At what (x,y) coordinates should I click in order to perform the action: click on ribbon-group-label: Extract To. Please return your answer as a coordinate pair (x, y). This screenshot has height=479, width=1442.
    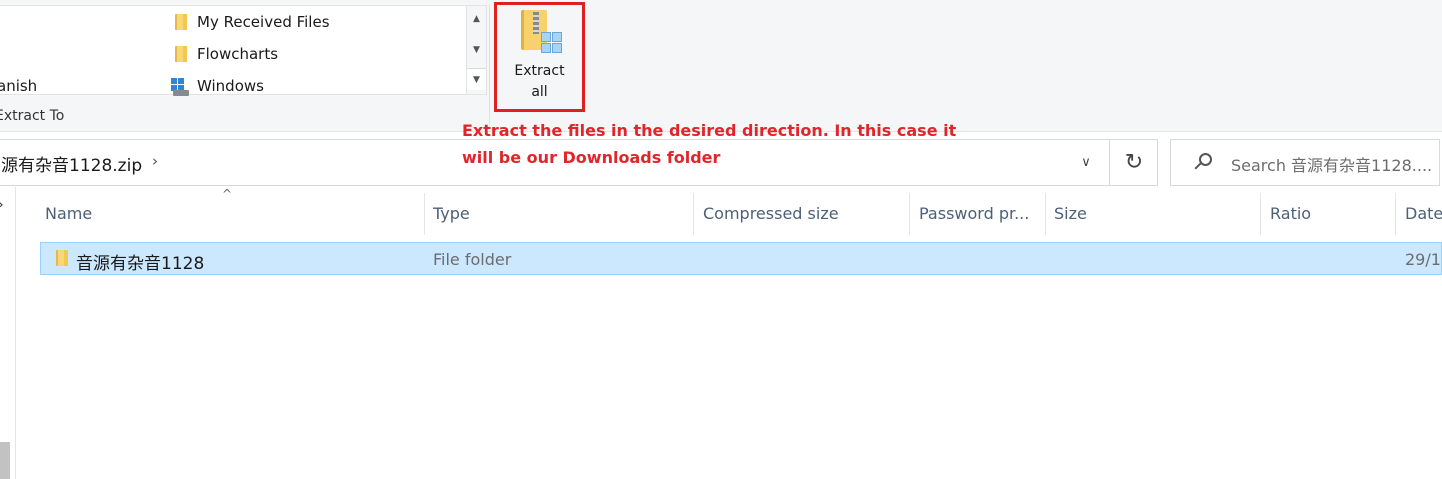
    Looking at the image, I should click on (32, 116).